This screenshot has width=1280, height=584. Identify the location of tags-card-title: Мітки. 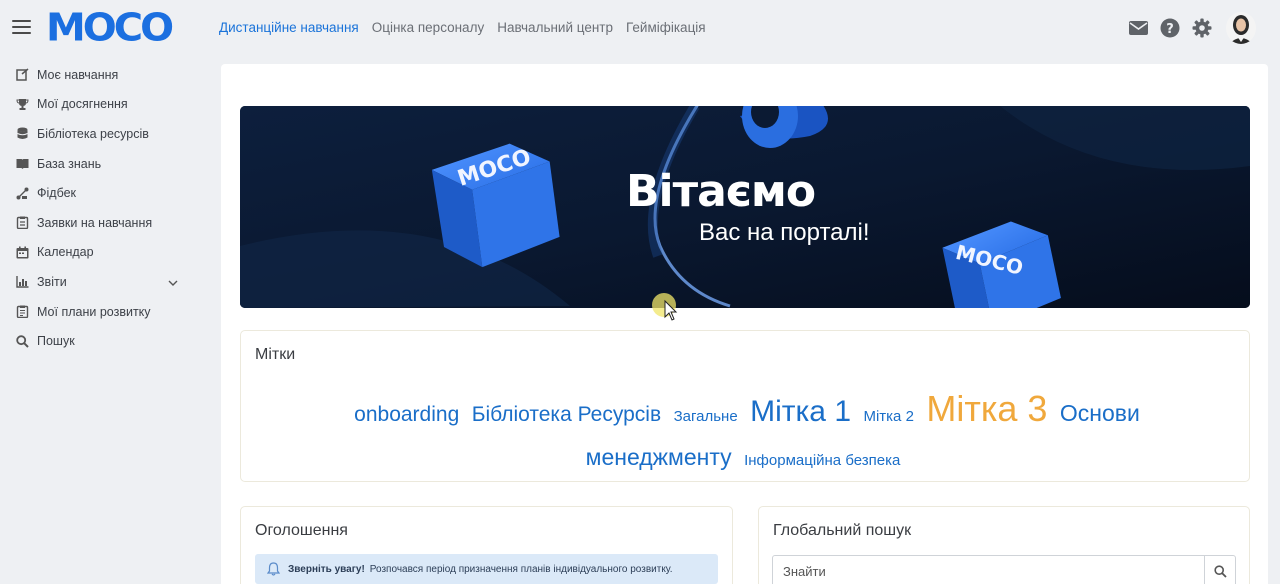
(275, 354).